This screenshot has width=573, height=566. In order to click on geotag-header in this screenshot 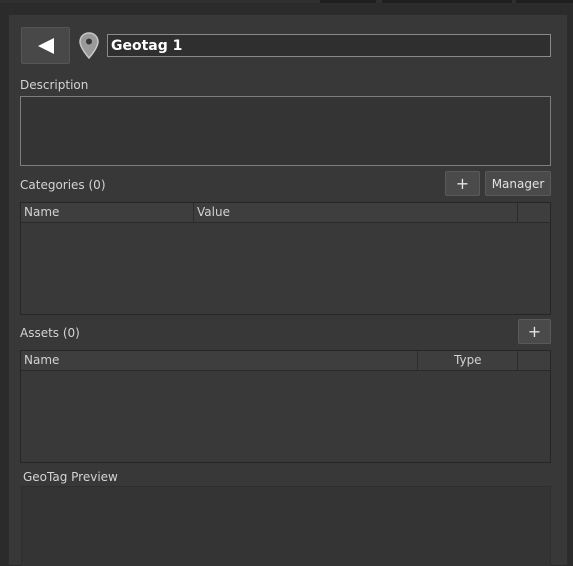, I will do `click(286, 46)`.